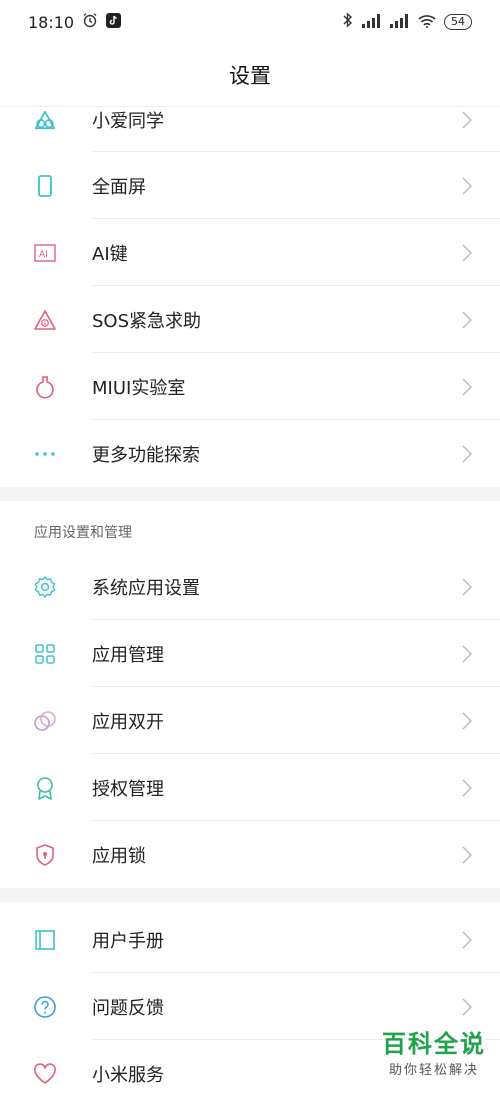 The width and height of the screenshot is (500, 1107). Describe the element at coordinates (45, 120) in the screenshot. I see `xiaoai-icon` at that location.